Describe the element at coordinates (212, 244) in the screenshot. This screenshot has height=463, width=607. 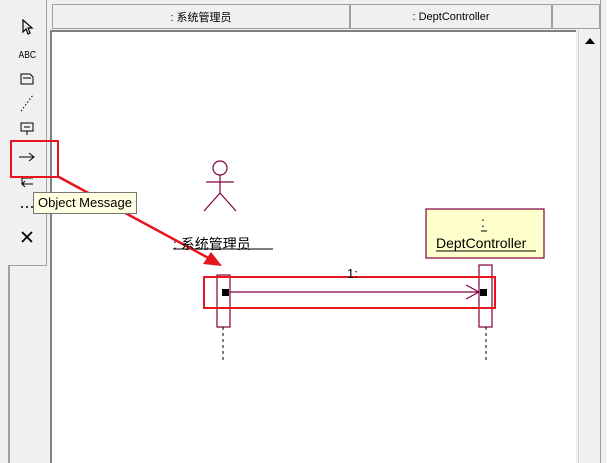
I see `actor-name-label: : 系统管理员` at that location.